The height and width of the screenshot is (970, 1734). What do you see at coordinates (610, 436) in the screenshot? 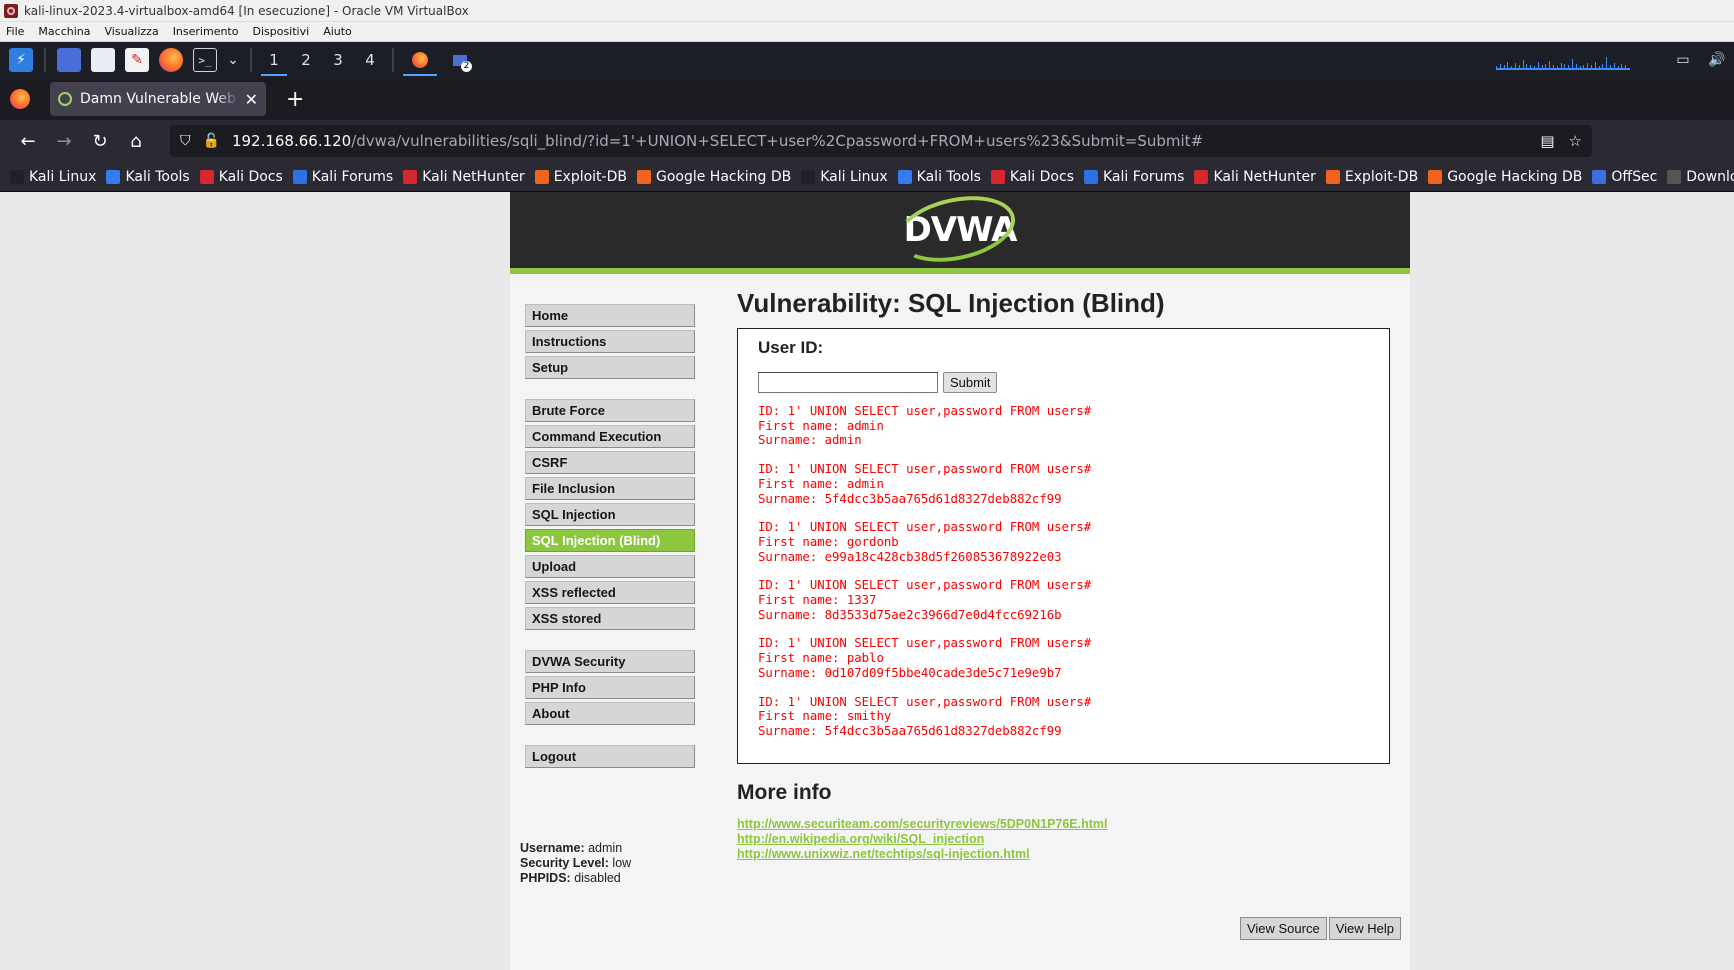
I see `menu-item-command-execution: Command Execution` at bounding box center [610, 436].